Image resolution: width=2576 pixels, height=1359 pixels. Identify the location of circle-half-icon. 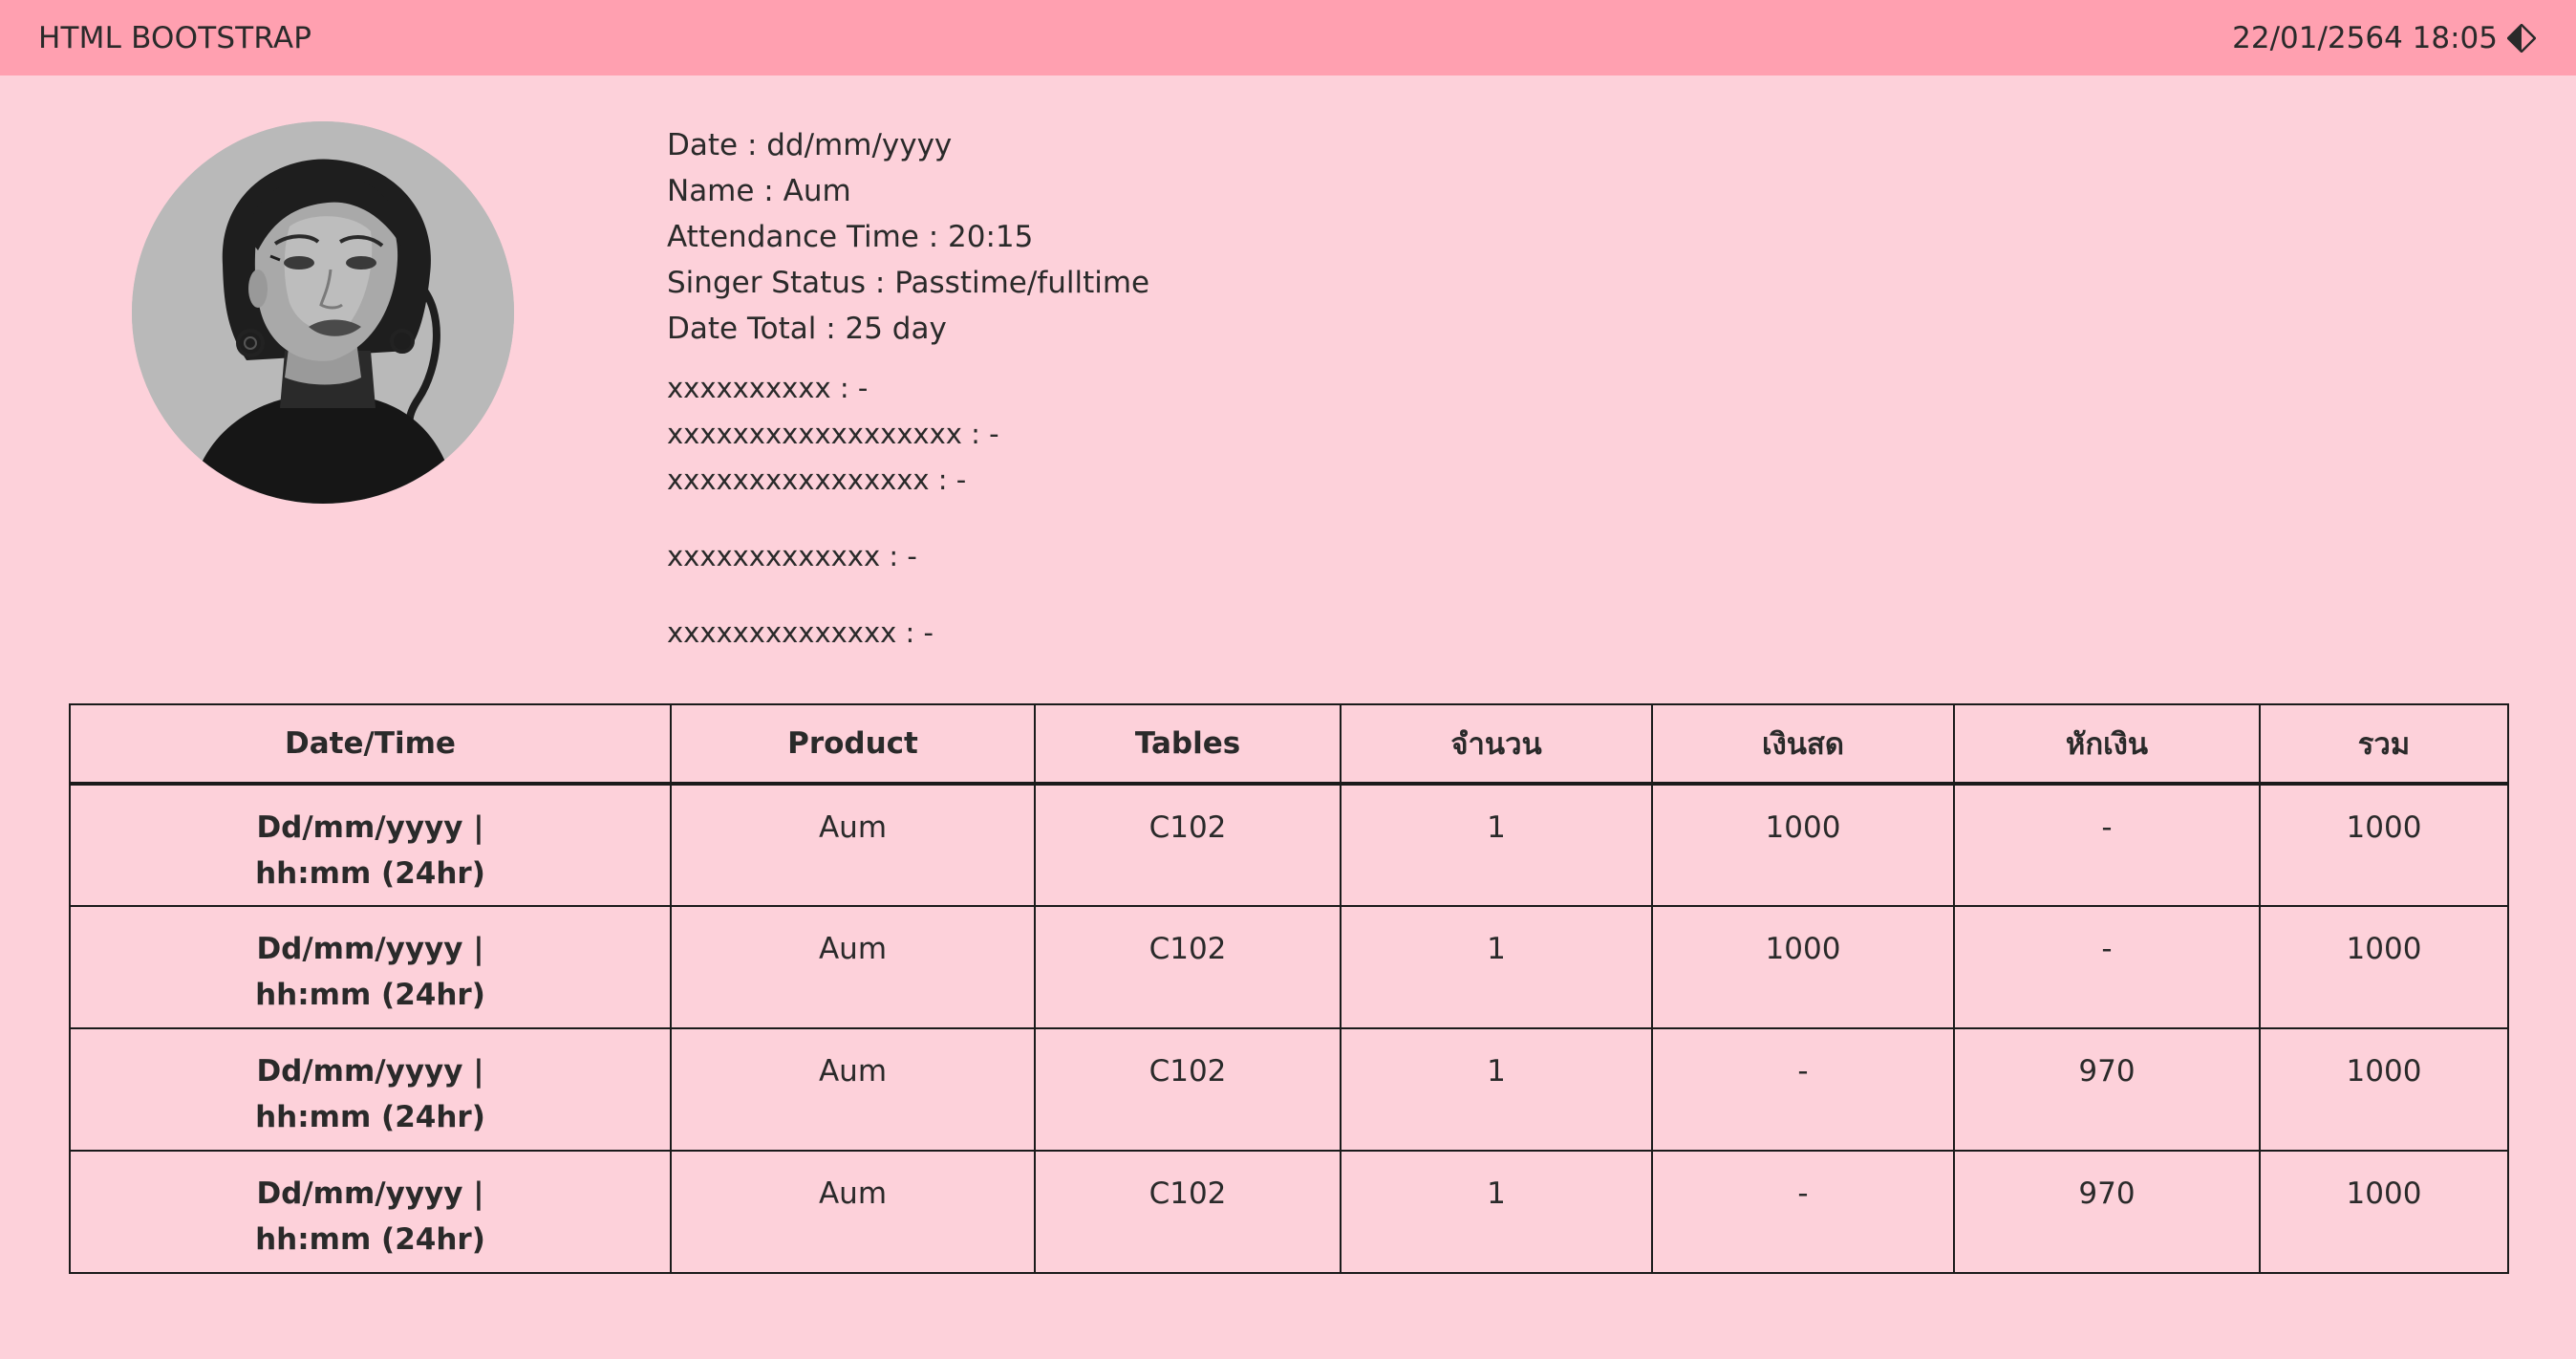
(2521, 38).